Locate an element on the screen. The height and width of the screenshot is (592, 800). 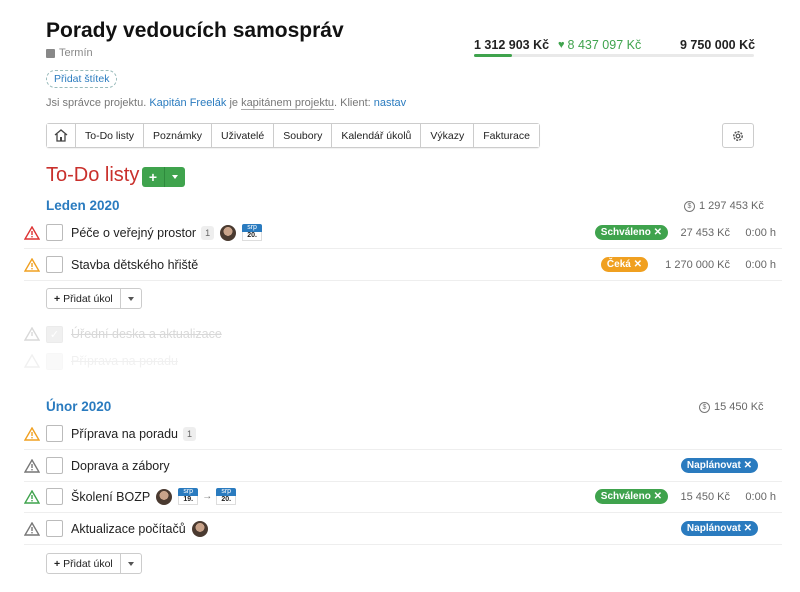
calendar-icon is located at coordinates (50, 53).